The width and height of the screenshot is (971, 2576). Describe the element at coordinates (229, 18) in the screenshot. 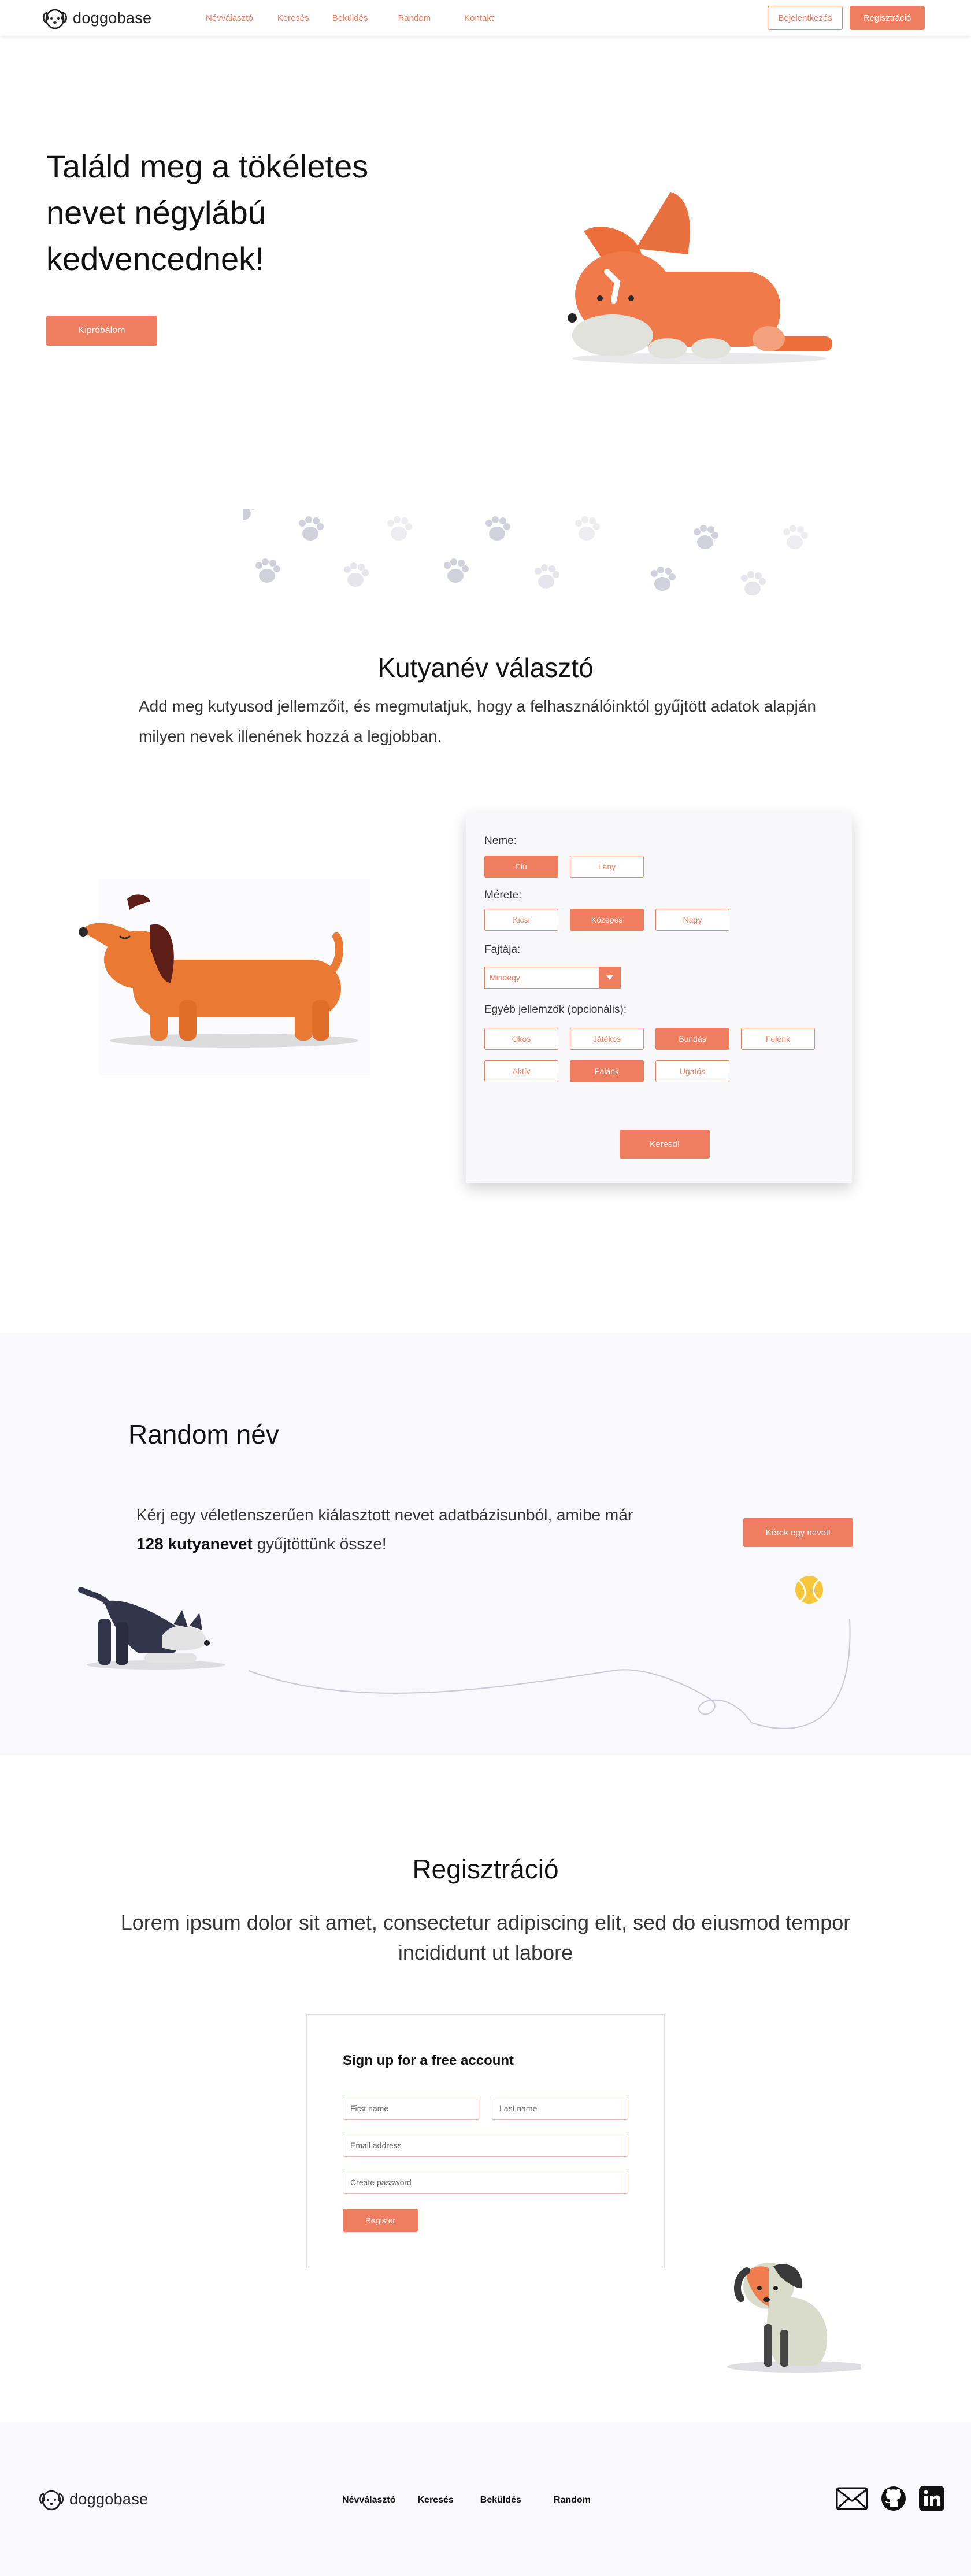

I see `nav-link-nevvalaszto: Névválasztó` at that location.